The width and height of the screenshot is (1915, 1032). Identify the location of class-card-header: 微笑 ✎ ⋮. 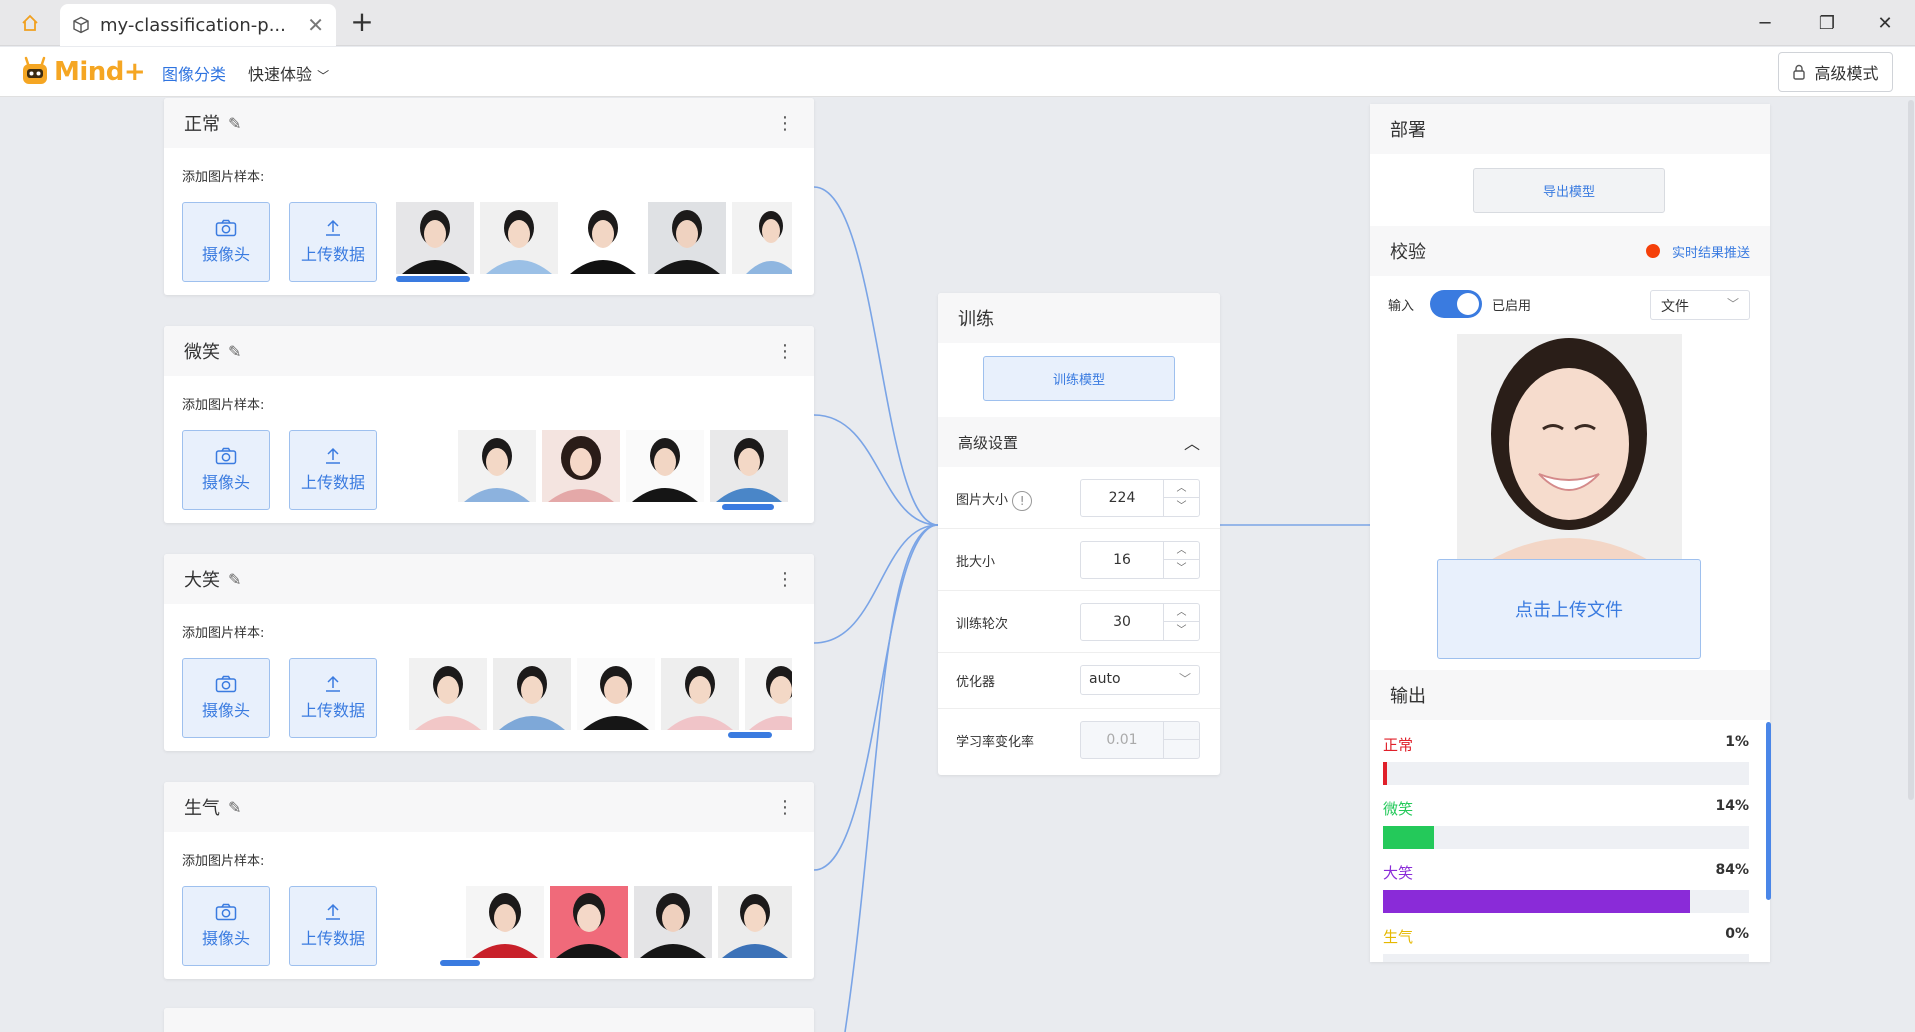
(489, 351).